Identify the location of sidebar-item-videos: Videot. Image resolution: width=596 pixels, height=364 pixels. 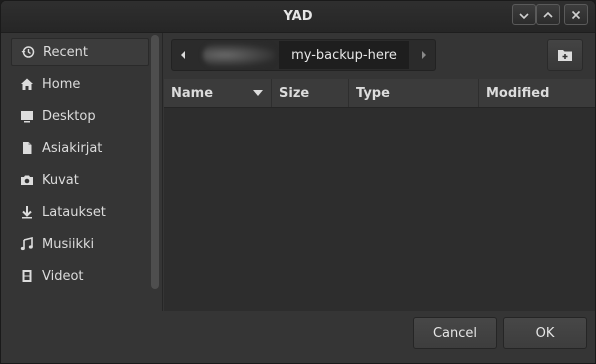
(80, 276).